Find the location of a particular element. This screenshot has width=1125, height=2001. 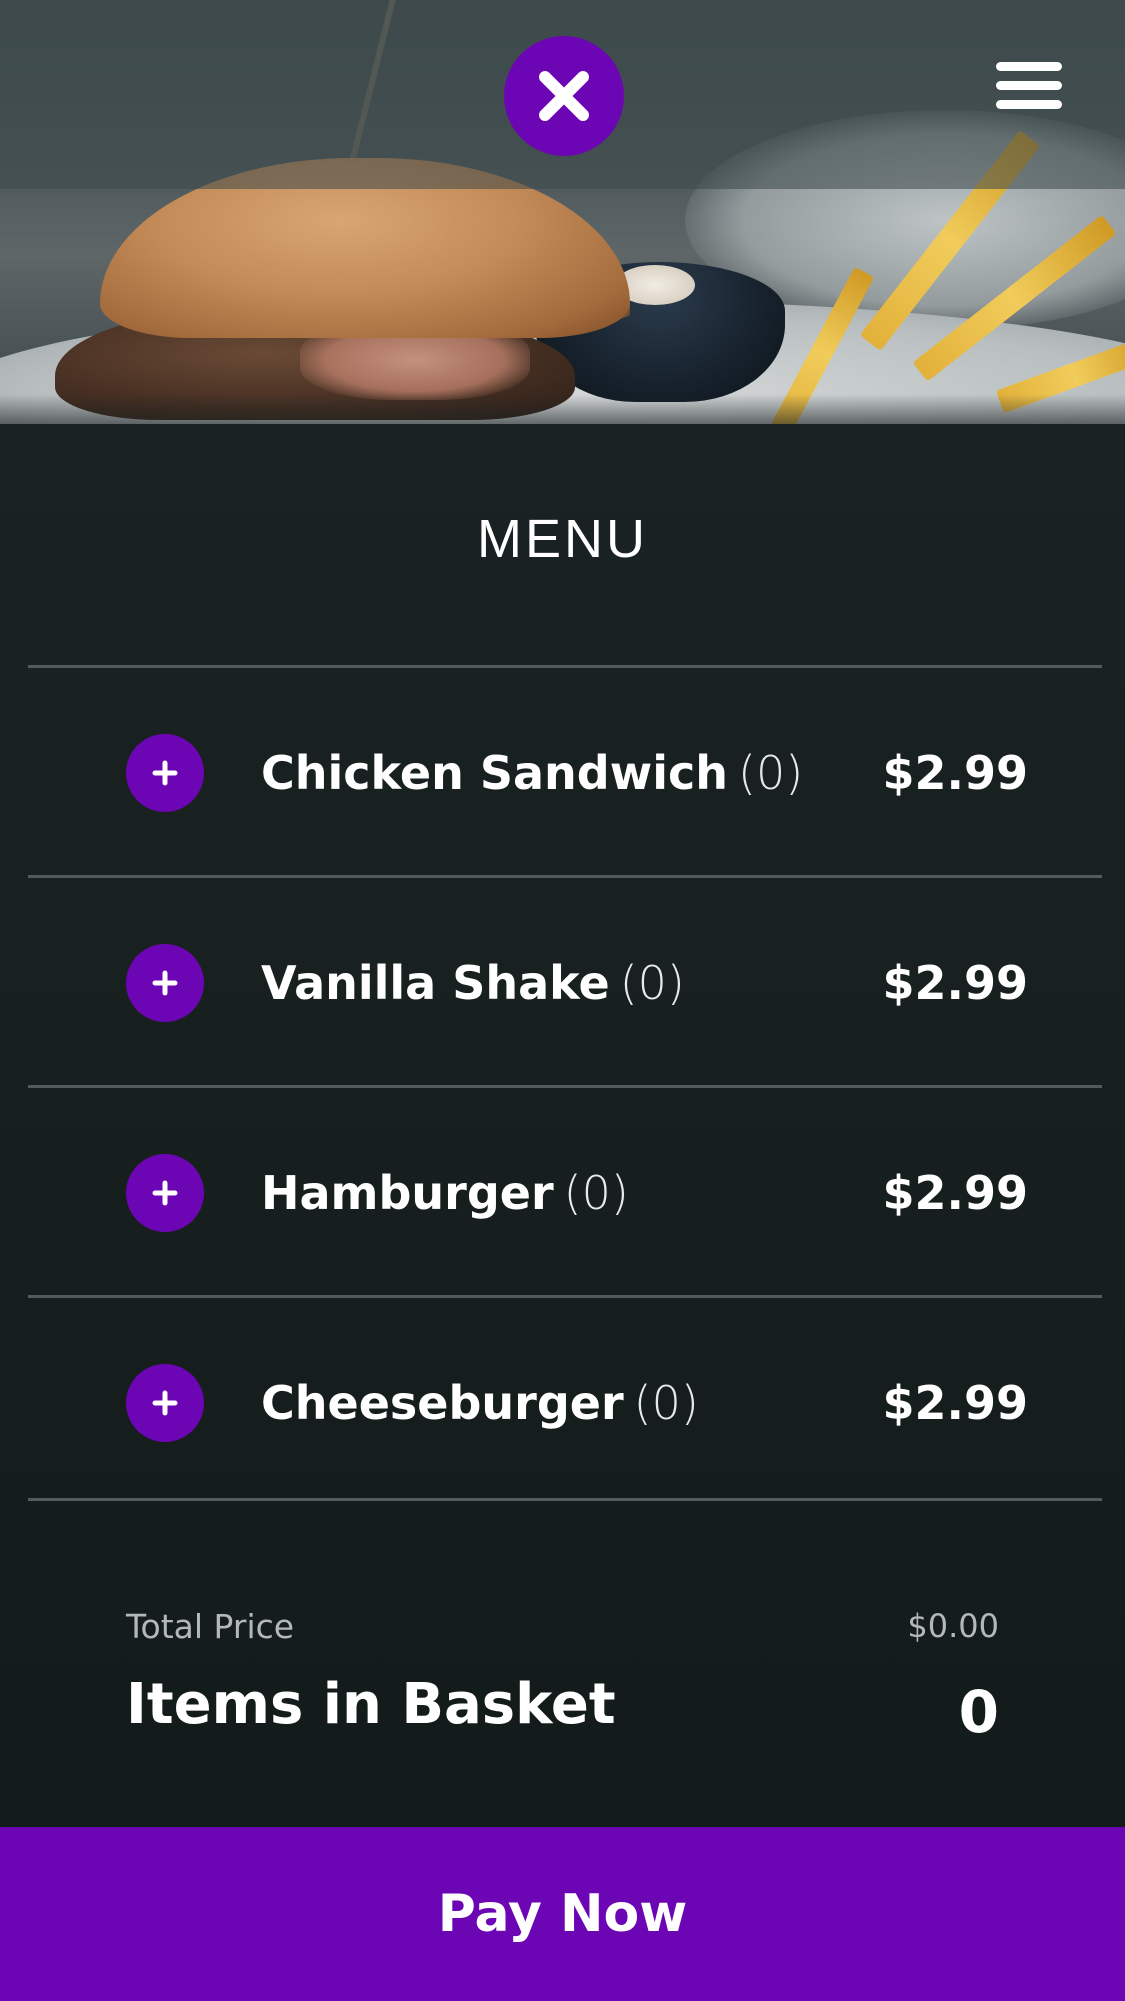

divider is located at coordinates (565, 1499).